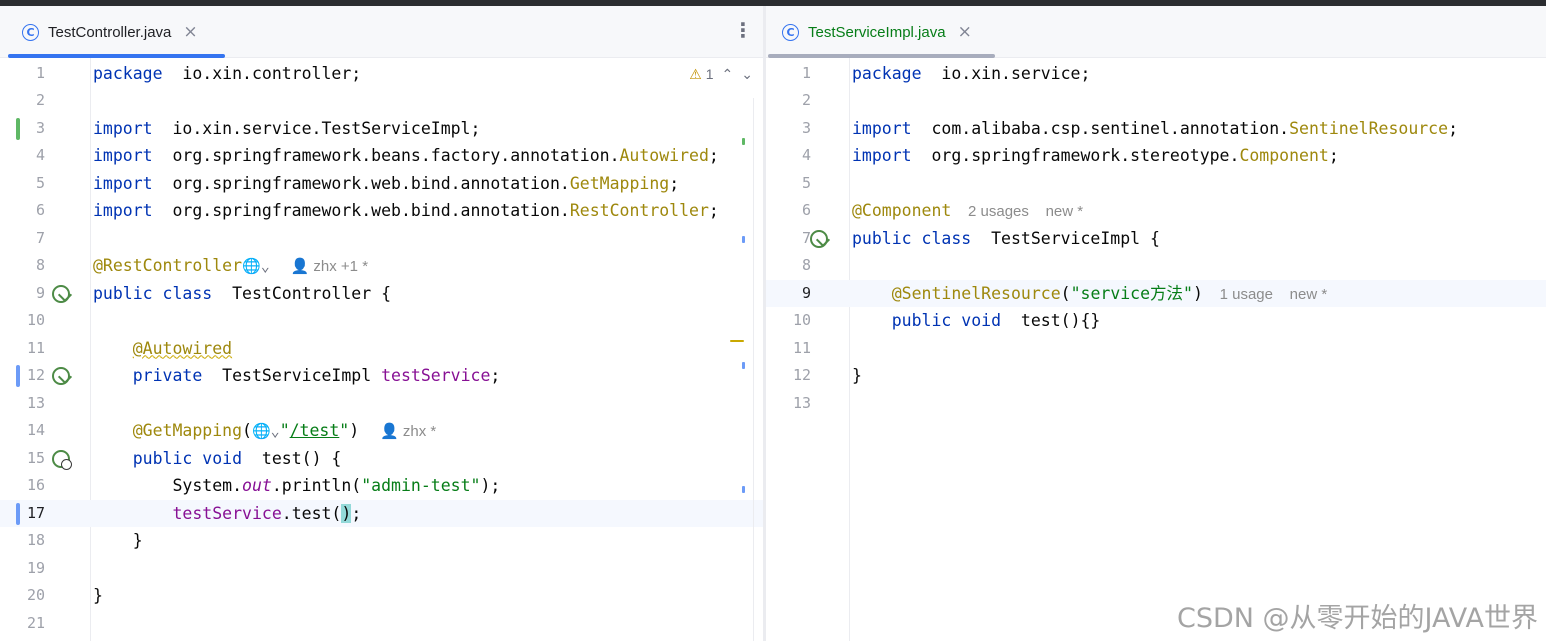 The image size is (1546, 641). I want to click on next-highlight-icon: ⌄, so click(747, 74).